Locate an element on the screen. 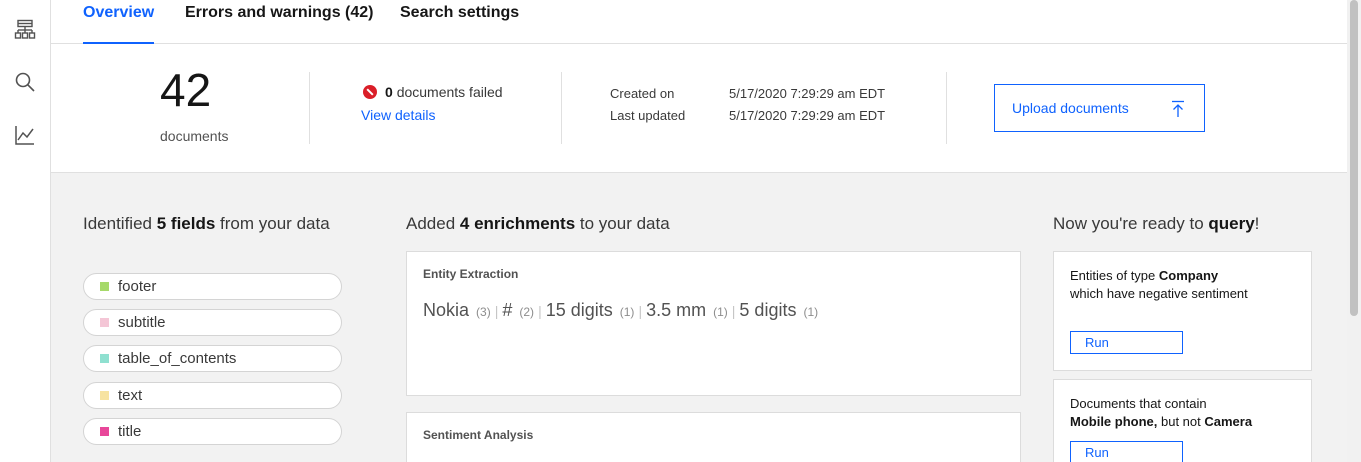 The width and height of the screenshot is (1361, 462). upload-documents-button: Upload documents is located at coordinates (1099, 108).